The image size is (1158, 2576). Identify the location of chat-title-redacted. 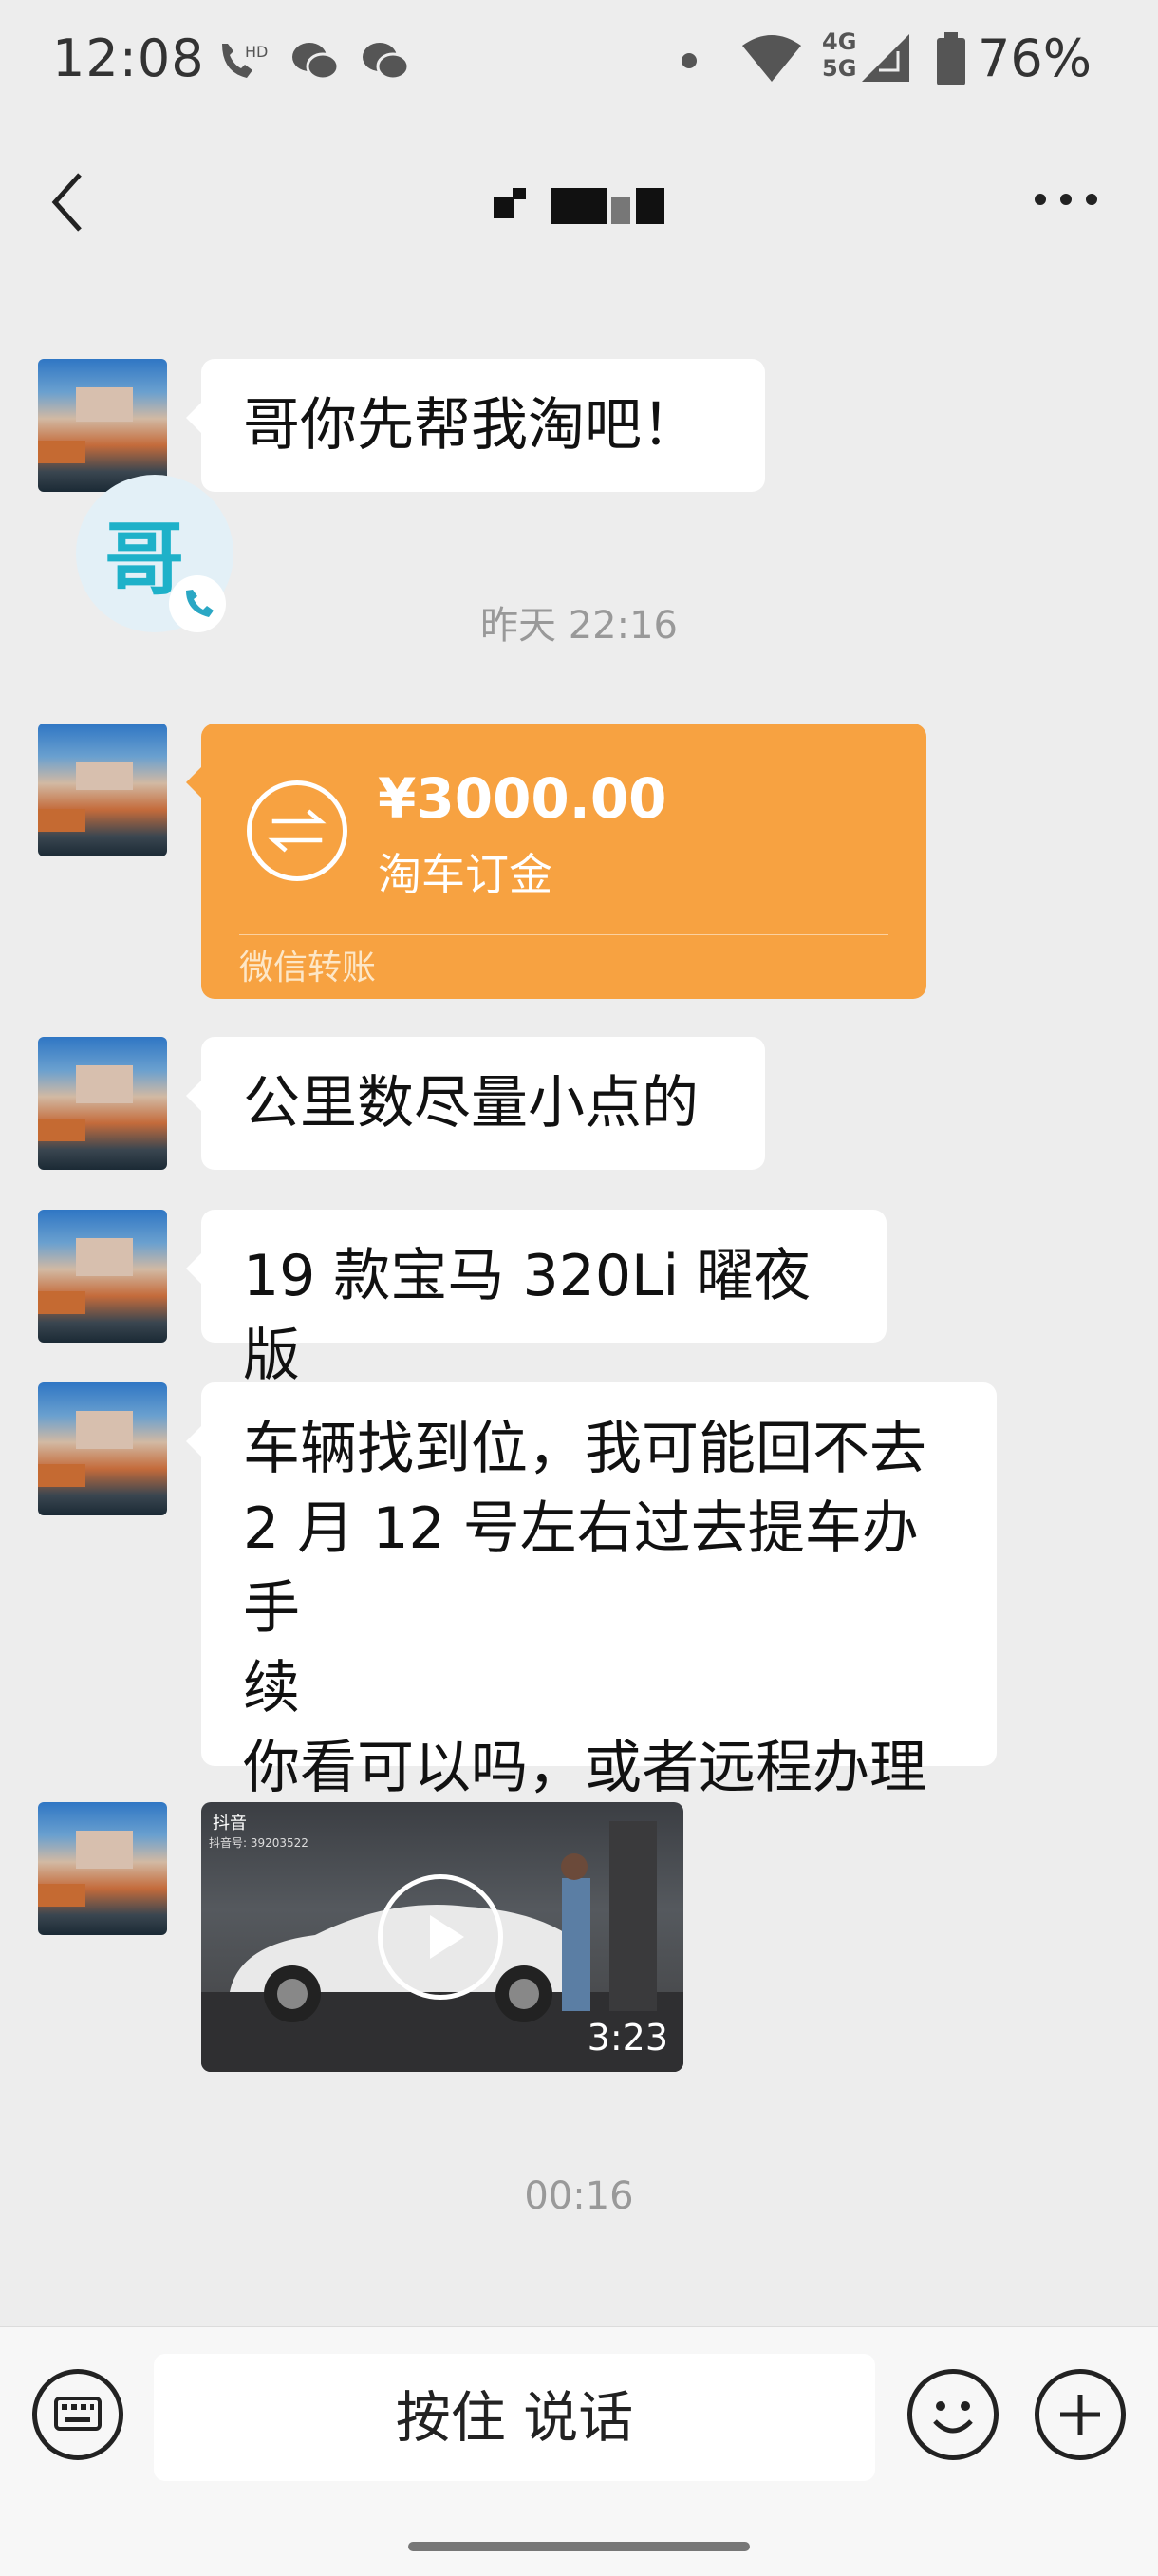
(579, 208).